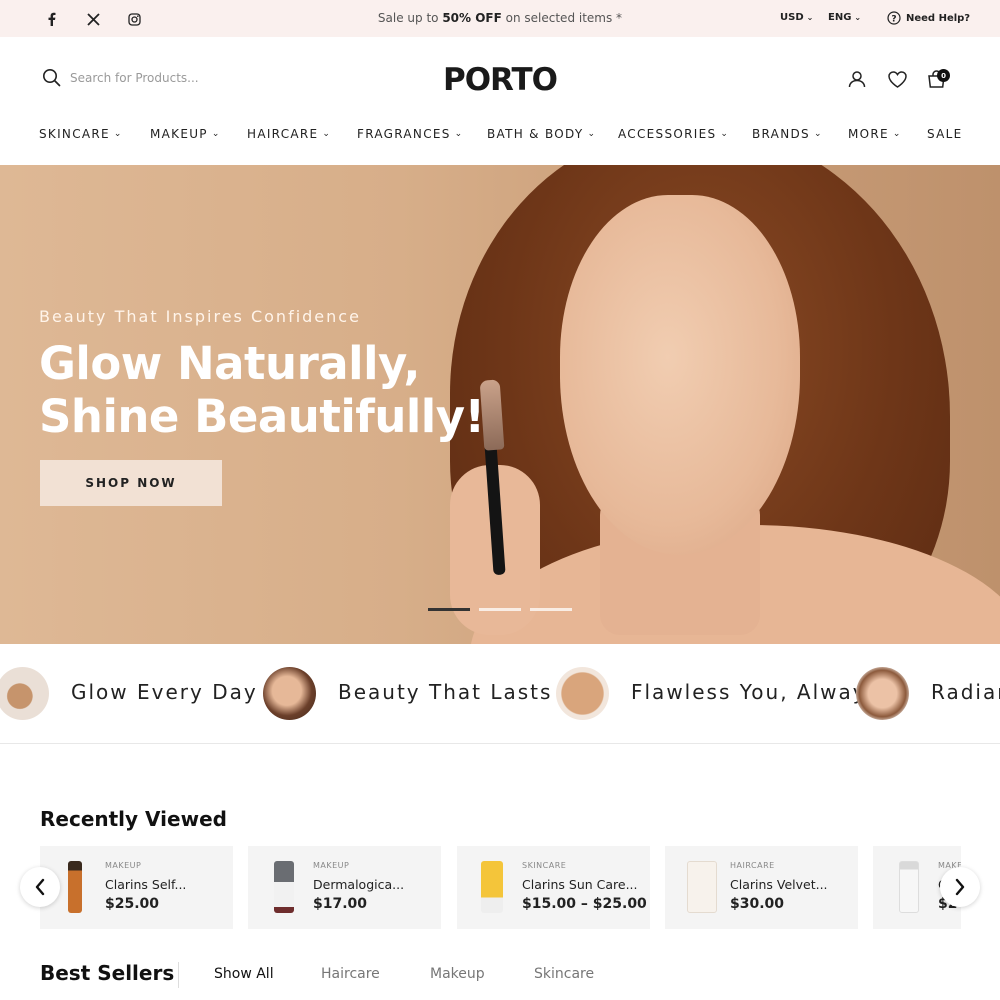 The image size is (1000, 1000). Describe the element at coordinates (81, 134) in the screenshot. I see `nav-item-skincare: SKINCARE ⌄` at that location.